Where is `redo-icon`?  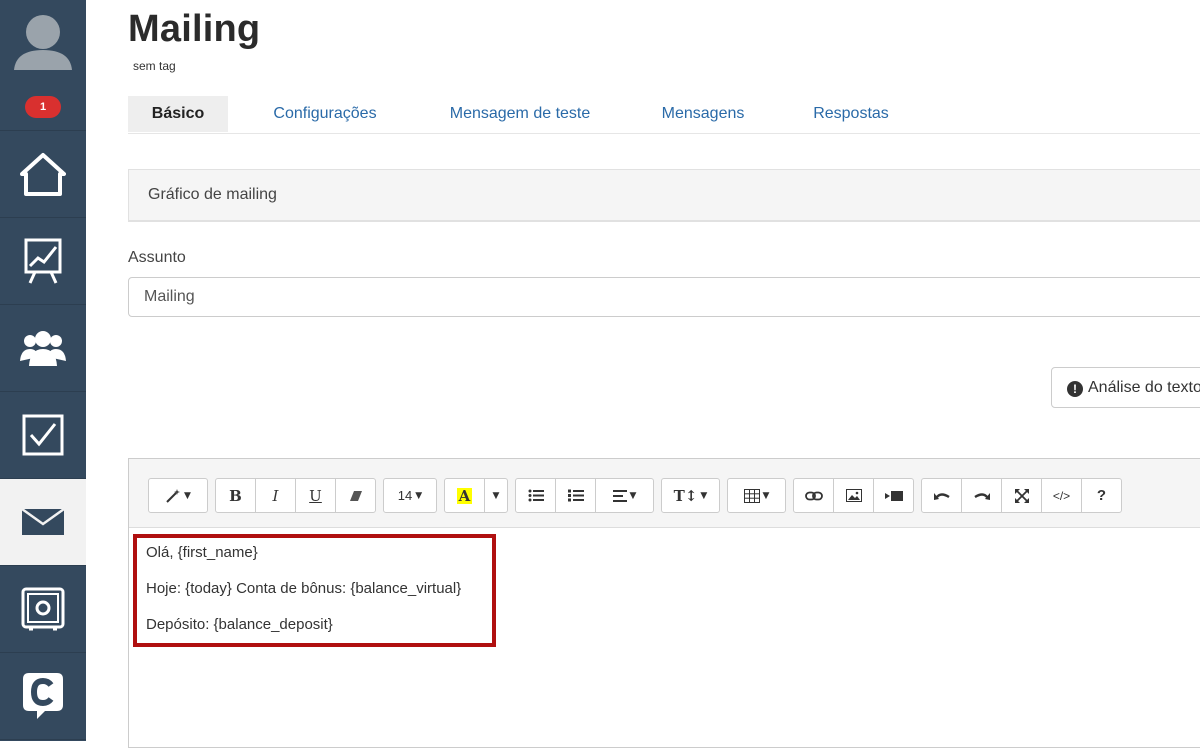 redo-icon is located at coordinates (981, 496).